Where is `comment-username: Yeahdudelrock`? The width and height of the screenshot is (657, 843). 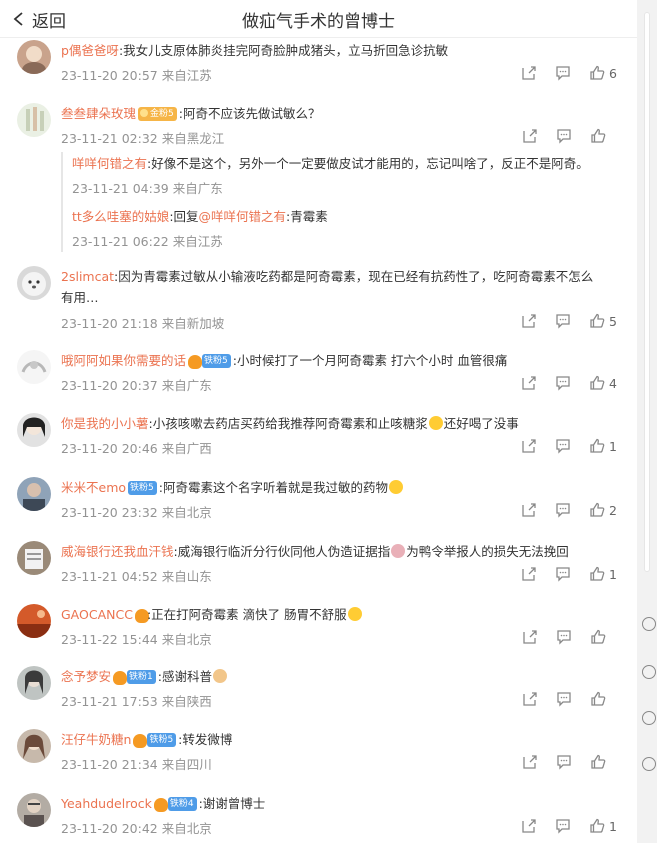 comment-username: Yeahdudelrock is located at coordinates (106, 803).